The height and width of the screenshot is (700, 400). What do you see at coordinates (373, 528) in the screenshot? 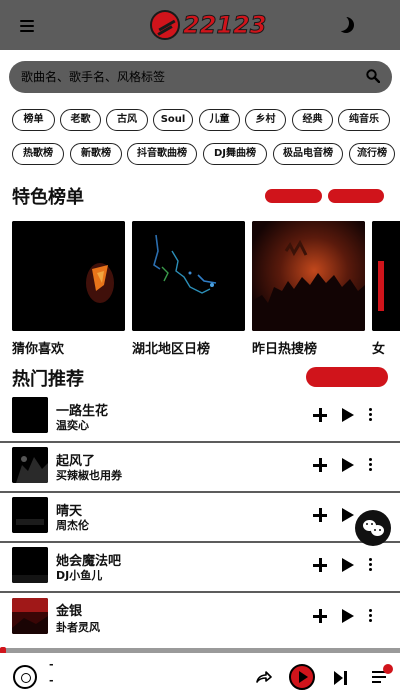
I see `chat-bubble-icon` at bounding box center [373, 528].